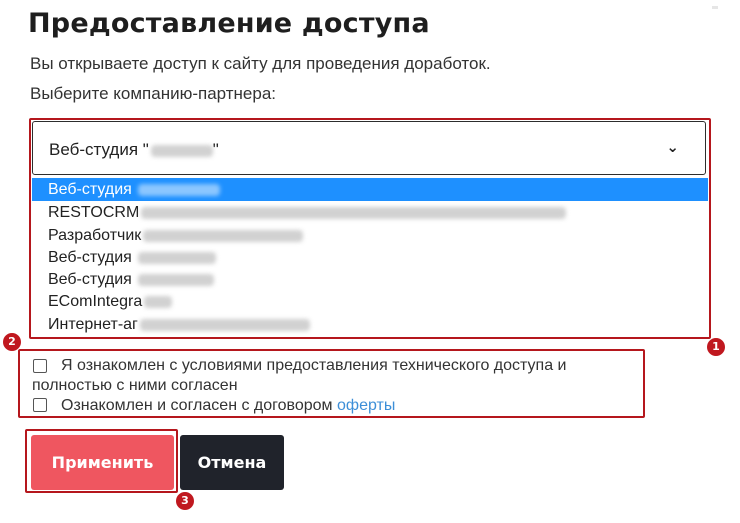  What do you see at coordinates (716, 347) in the screenshot?
I see `annotation-badge-1: 1` at bounding box center [716, 347].